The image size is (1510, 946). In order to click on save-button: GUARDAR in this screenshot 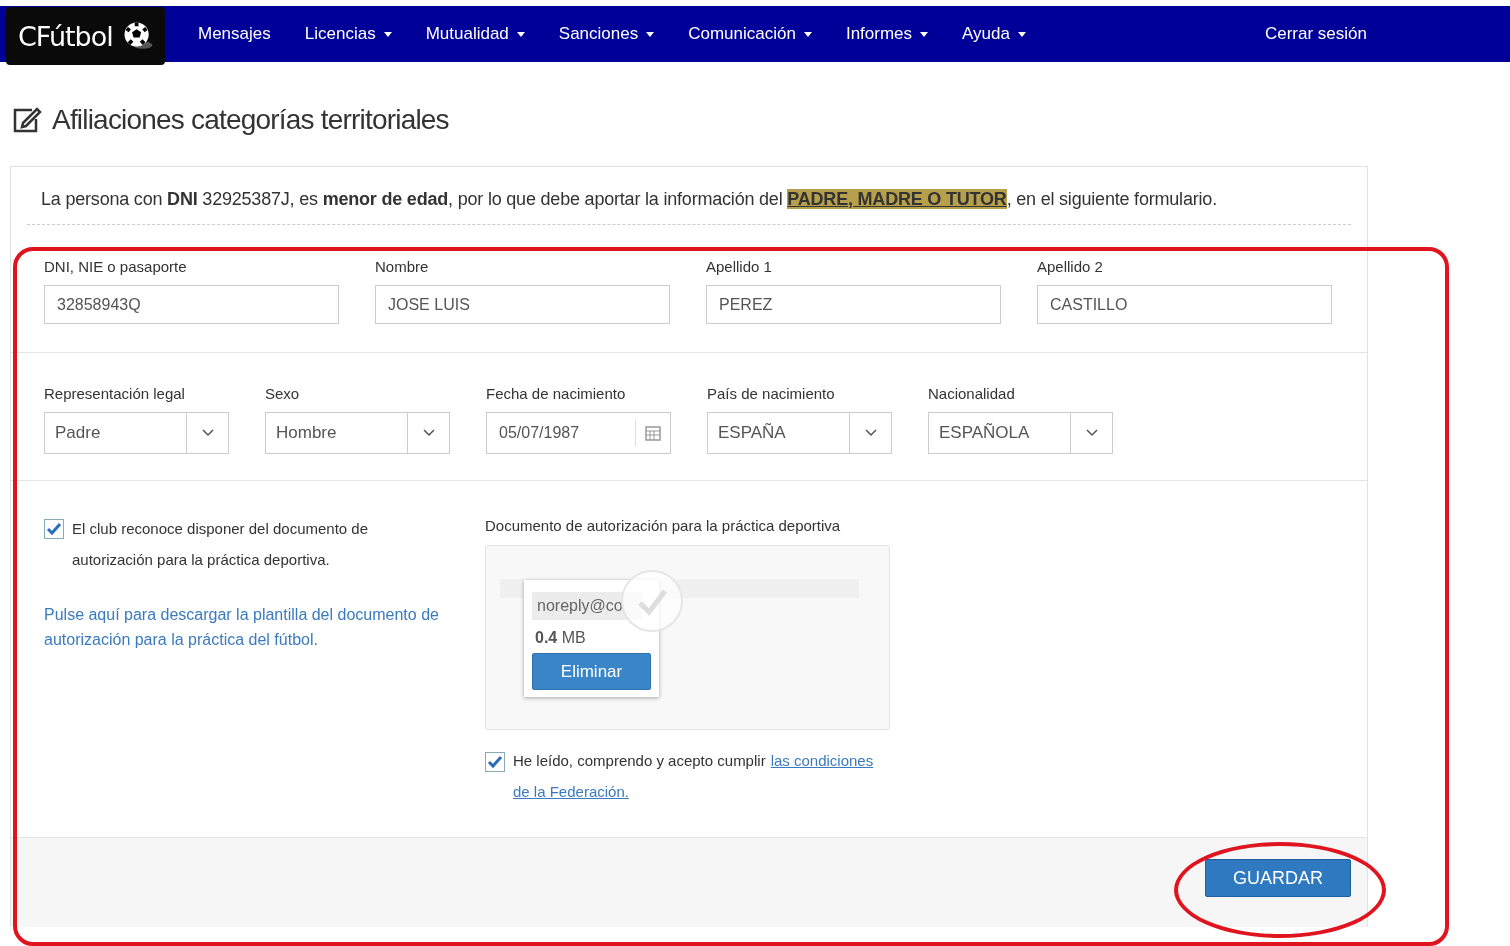, I will do `click(1278, 878)`.